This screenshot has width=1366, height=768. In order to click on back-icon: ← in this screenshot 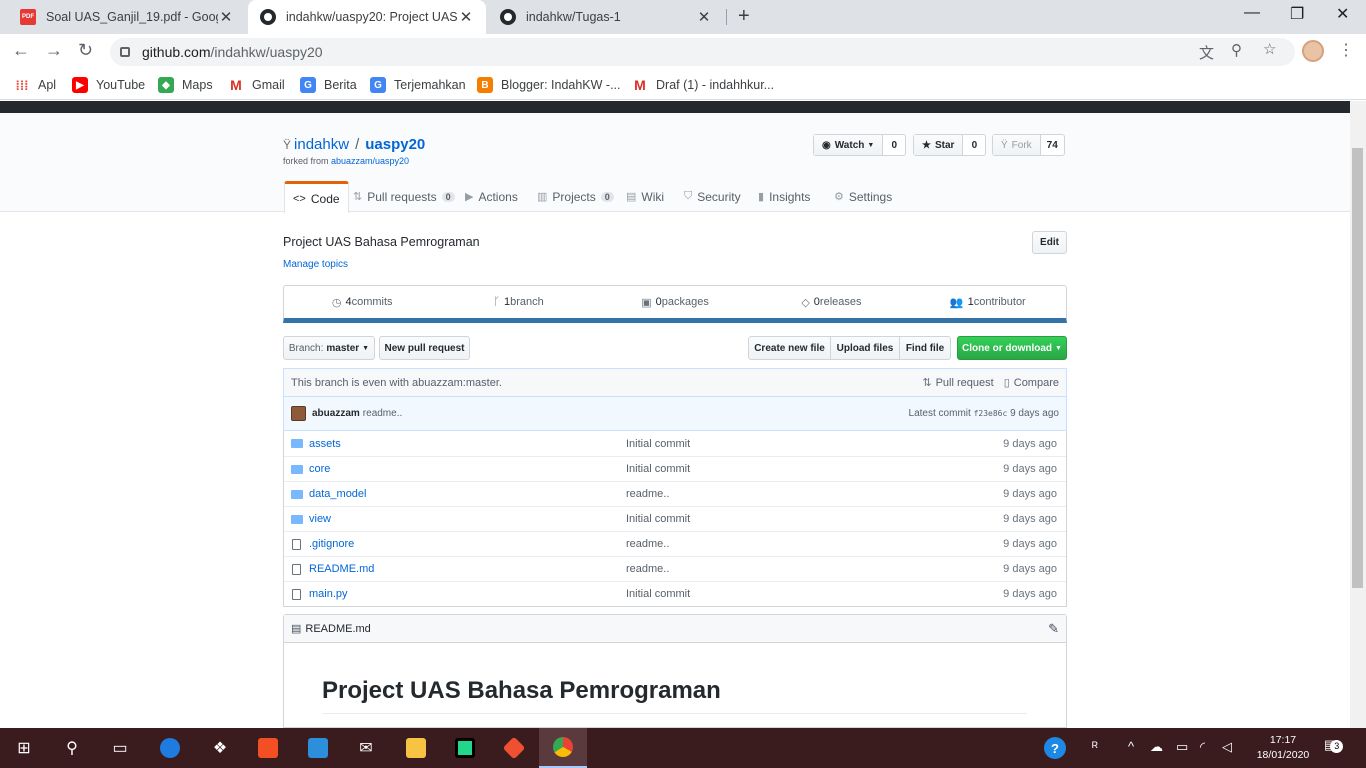, I will do `click(21, 50)`.